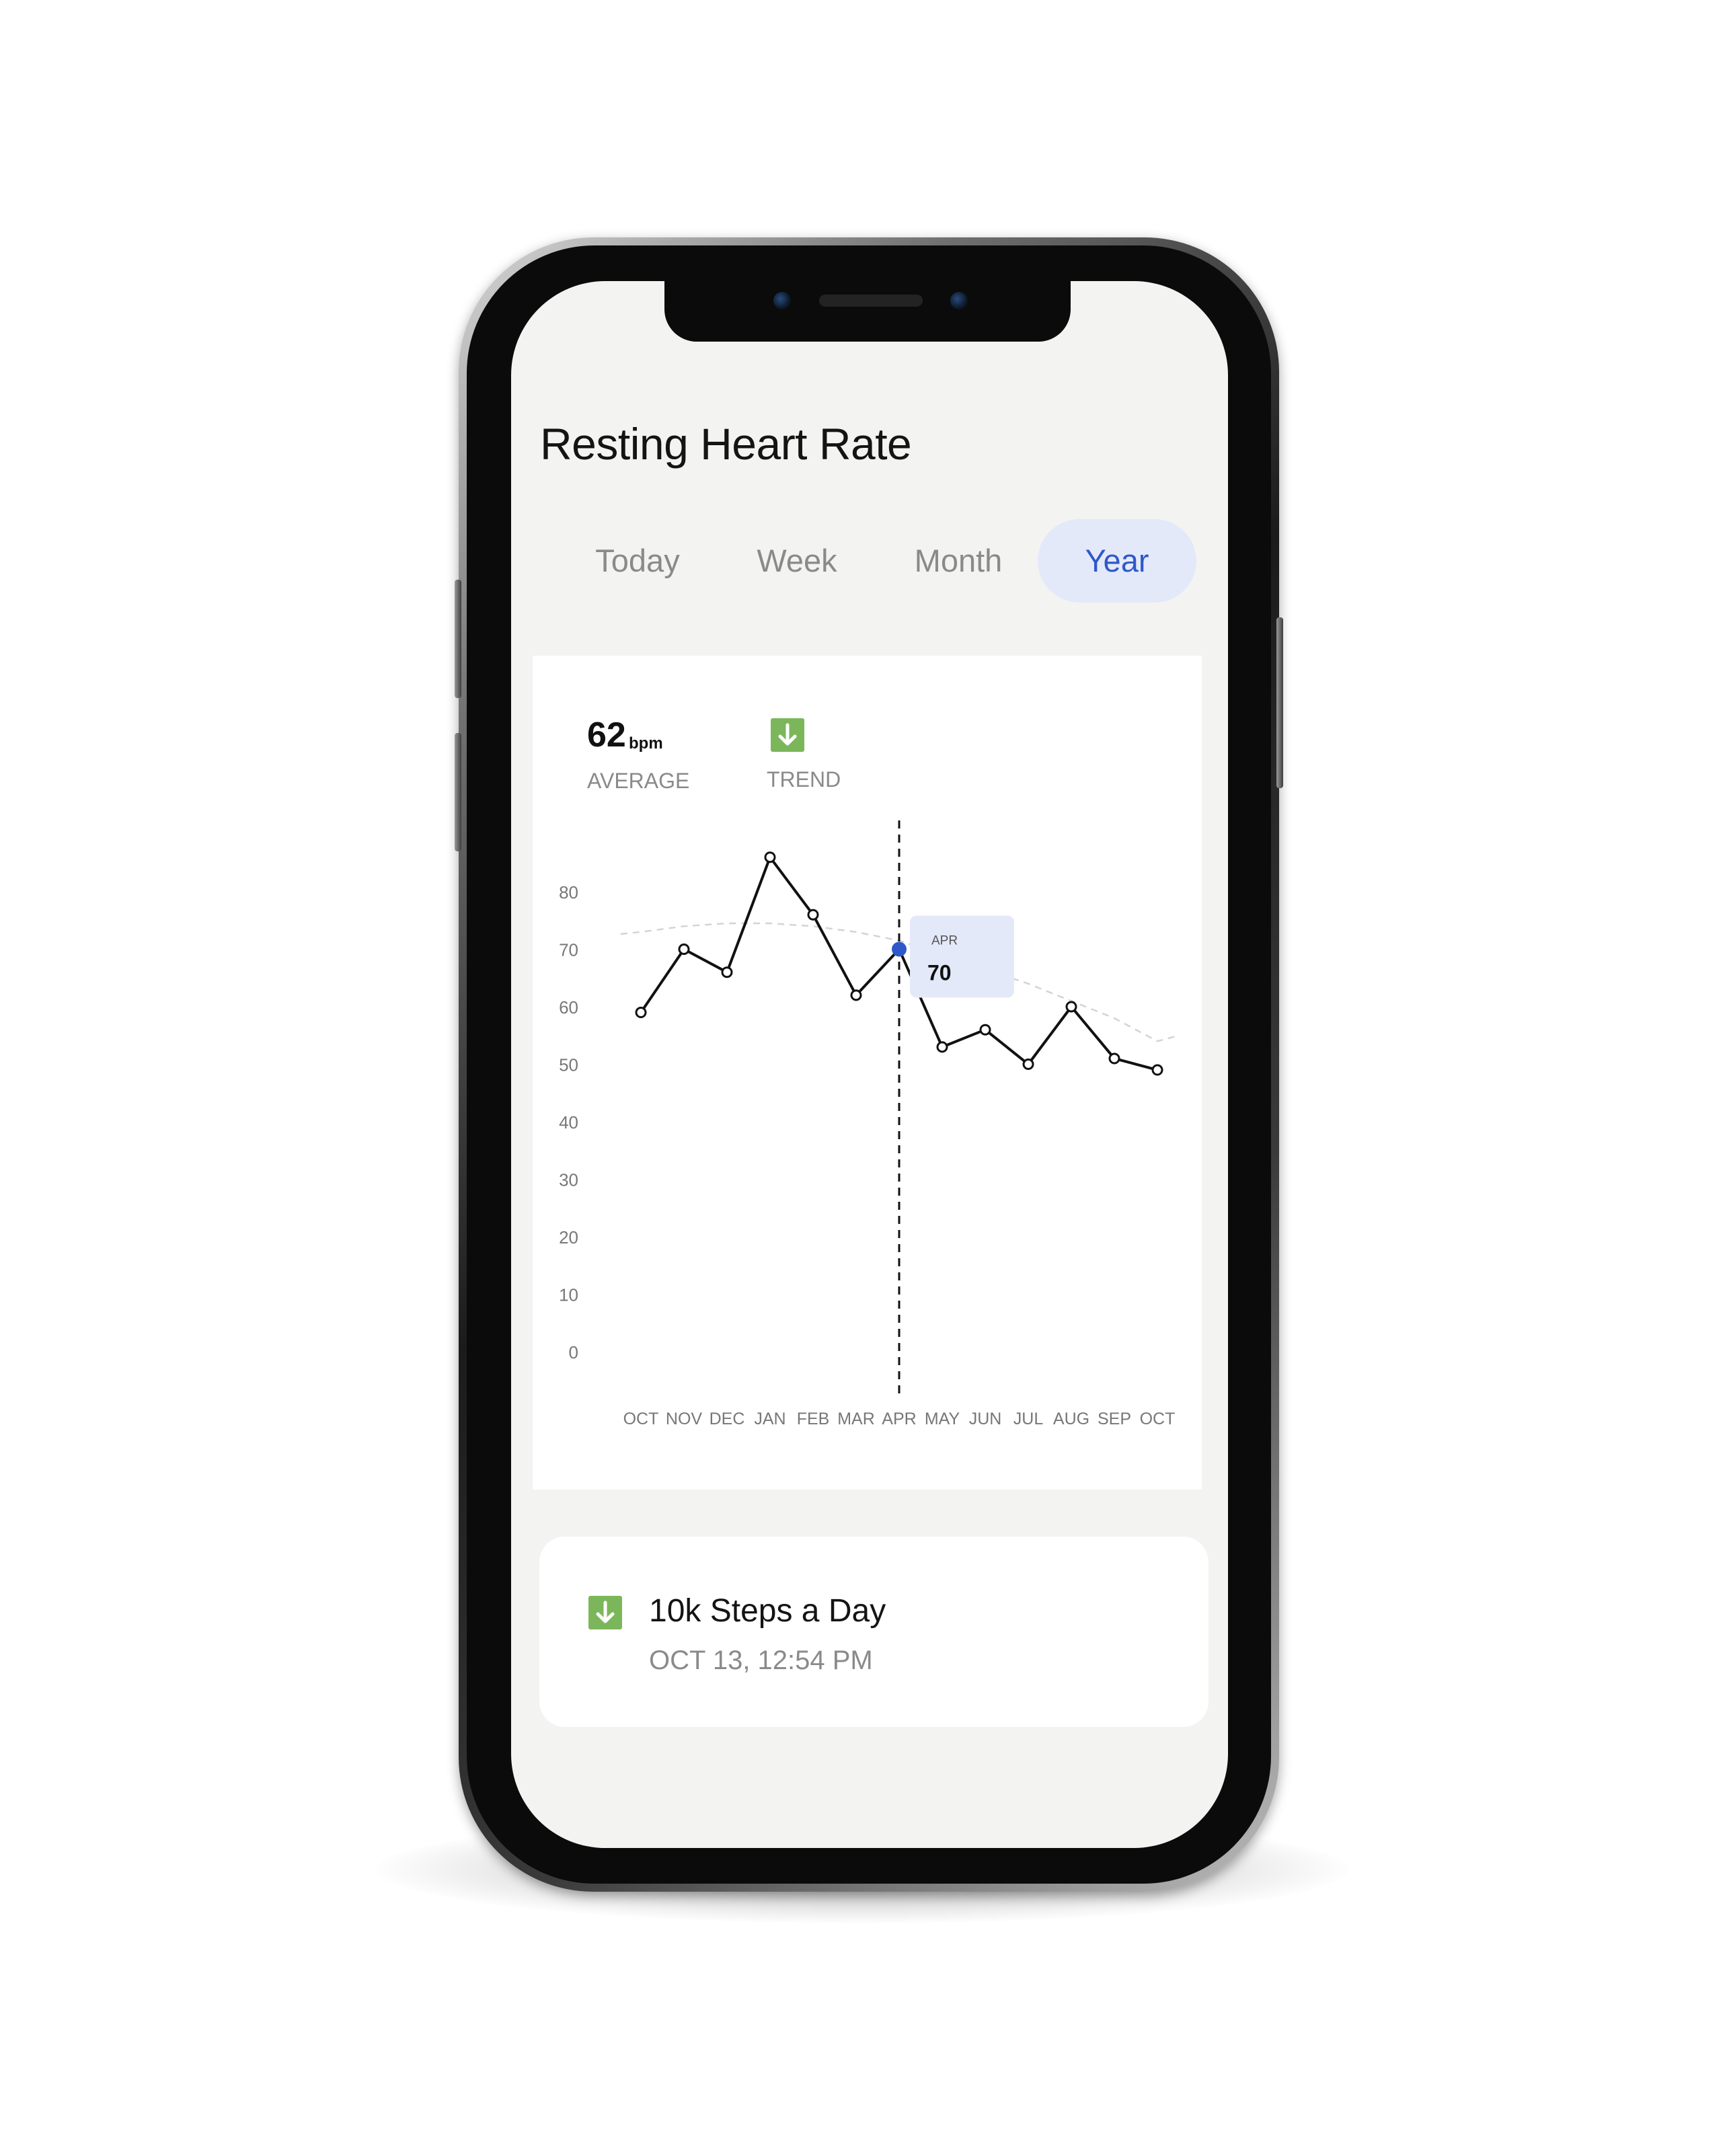  What do you see at coordinates (569, 1237) in the screenshot?
I see `y-tick-label: 20` at bounding box center [569, 1237].